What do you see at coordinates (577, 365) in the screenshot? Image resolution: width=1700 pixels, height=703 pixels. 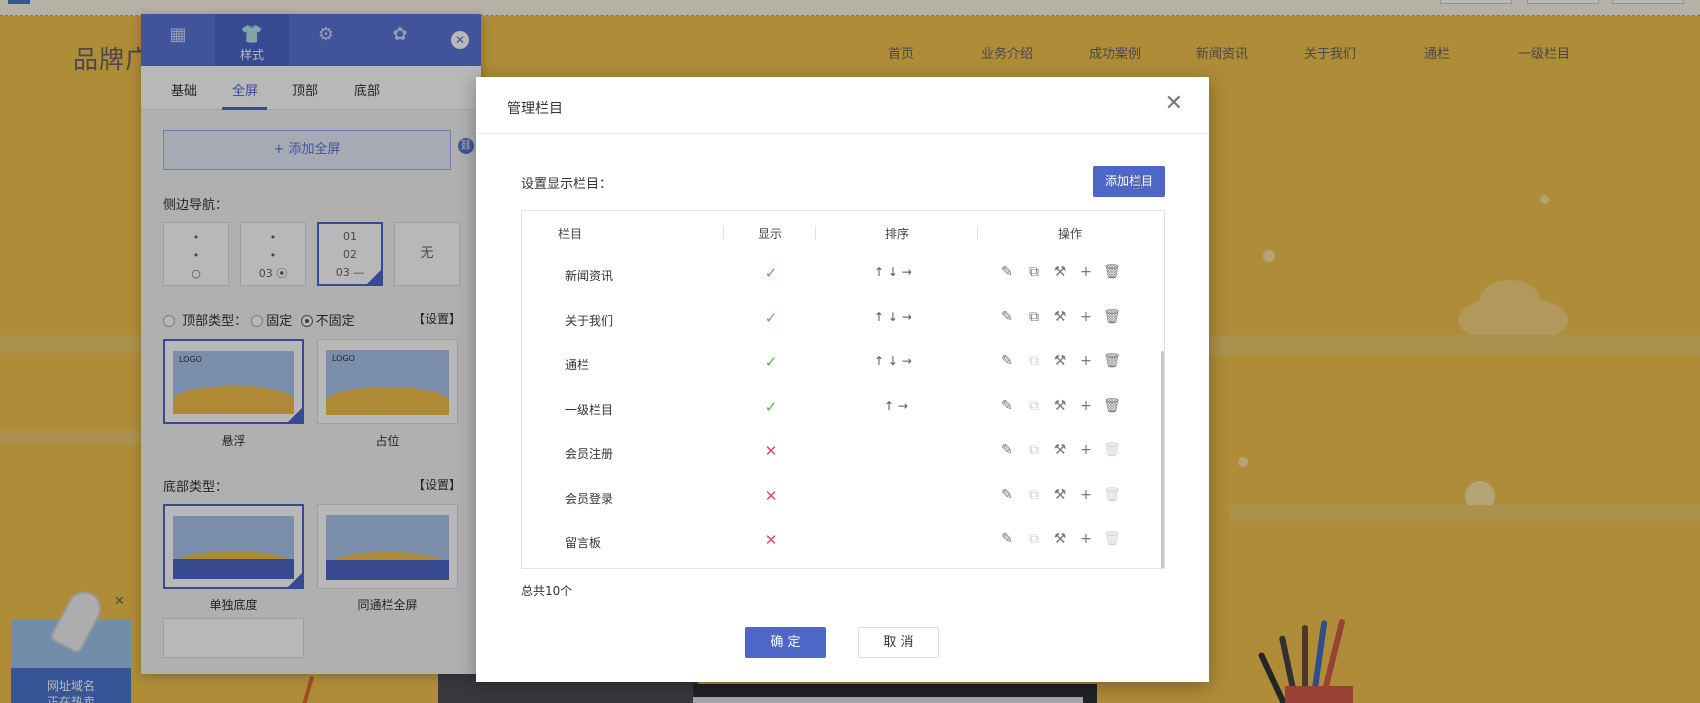 I see `row-column-name: 通栏` at bounding box center [577, 365].